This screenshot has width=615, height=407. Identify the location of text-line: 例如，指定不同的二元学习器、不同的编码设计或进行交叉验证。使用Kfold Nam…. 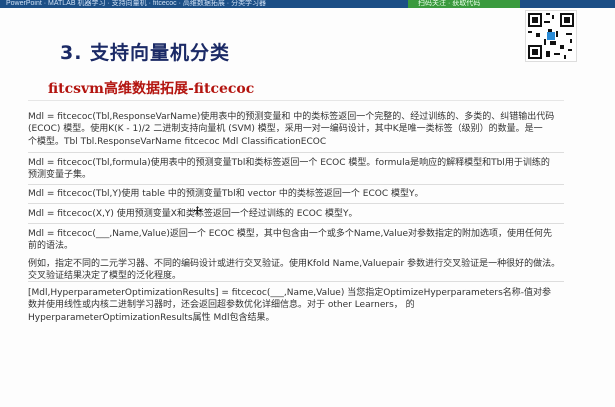
(294, 263).